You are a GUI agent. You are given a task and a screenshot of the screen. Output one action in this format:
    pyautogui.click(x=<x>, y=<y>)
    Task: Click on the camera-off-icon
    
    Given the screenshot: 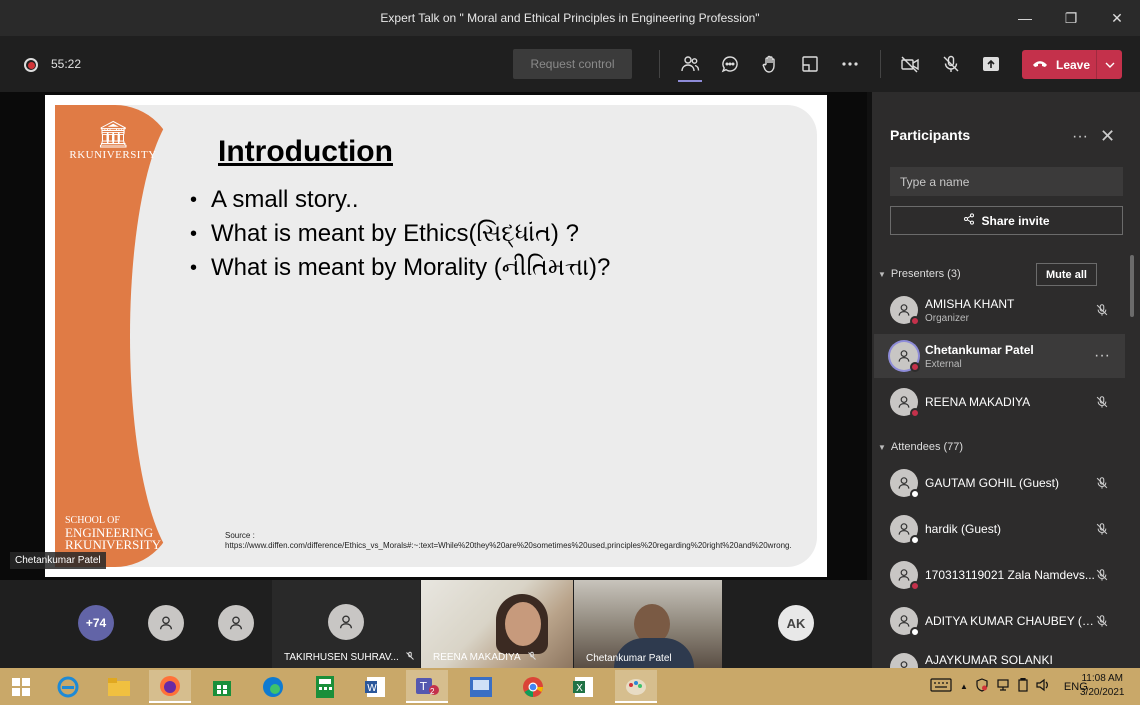 What is the action you would take?
    pyautogui.click(x=910, y=64)
    